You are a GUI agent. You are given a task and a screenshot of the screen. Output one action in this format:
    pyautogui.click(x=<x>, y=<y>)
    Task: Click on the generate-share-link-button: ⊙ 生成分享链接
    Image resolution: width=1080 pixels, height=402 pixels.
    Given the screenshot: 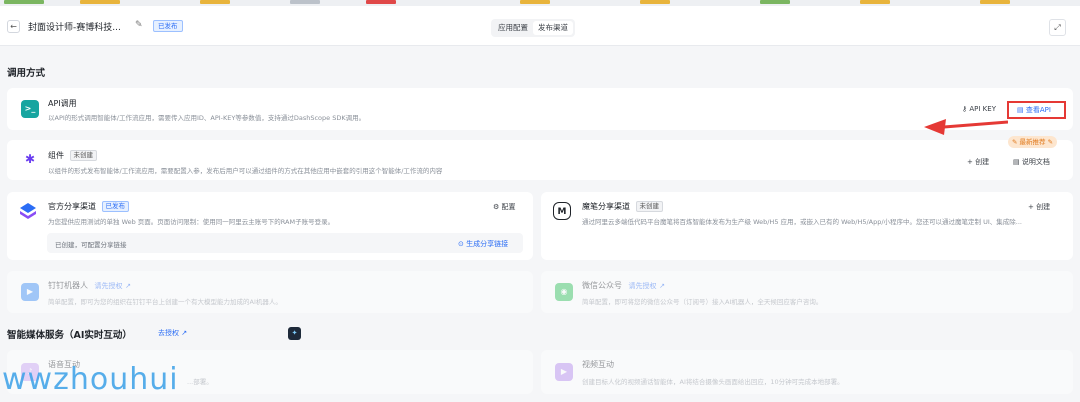 What is the action you would take?
    pyautogui.click(x=483, y=244)
    